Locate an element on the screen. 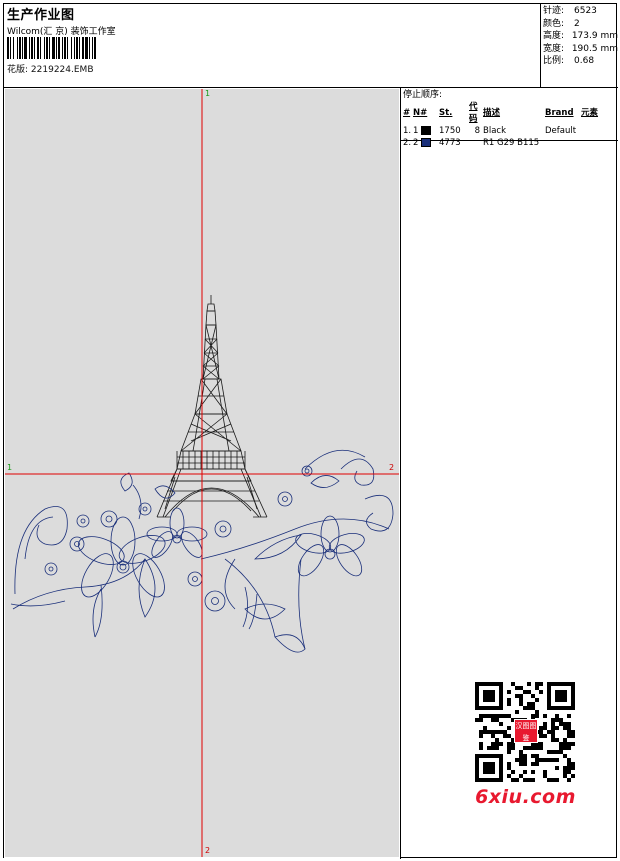  header: 生产作业图 Wilcom(汇 京) 装饰工作室 花版: 2219224.EMB is located at coordinates (272, 46).